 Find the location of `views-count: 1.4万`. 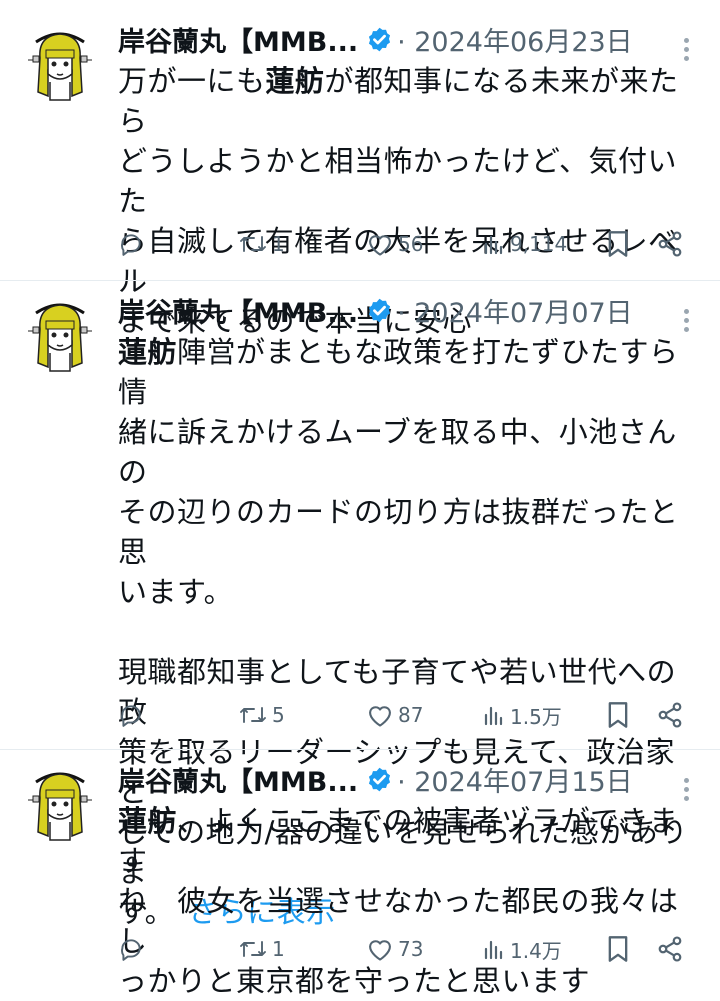

views-count: 1.4万 is located at coordinates (536, 950).